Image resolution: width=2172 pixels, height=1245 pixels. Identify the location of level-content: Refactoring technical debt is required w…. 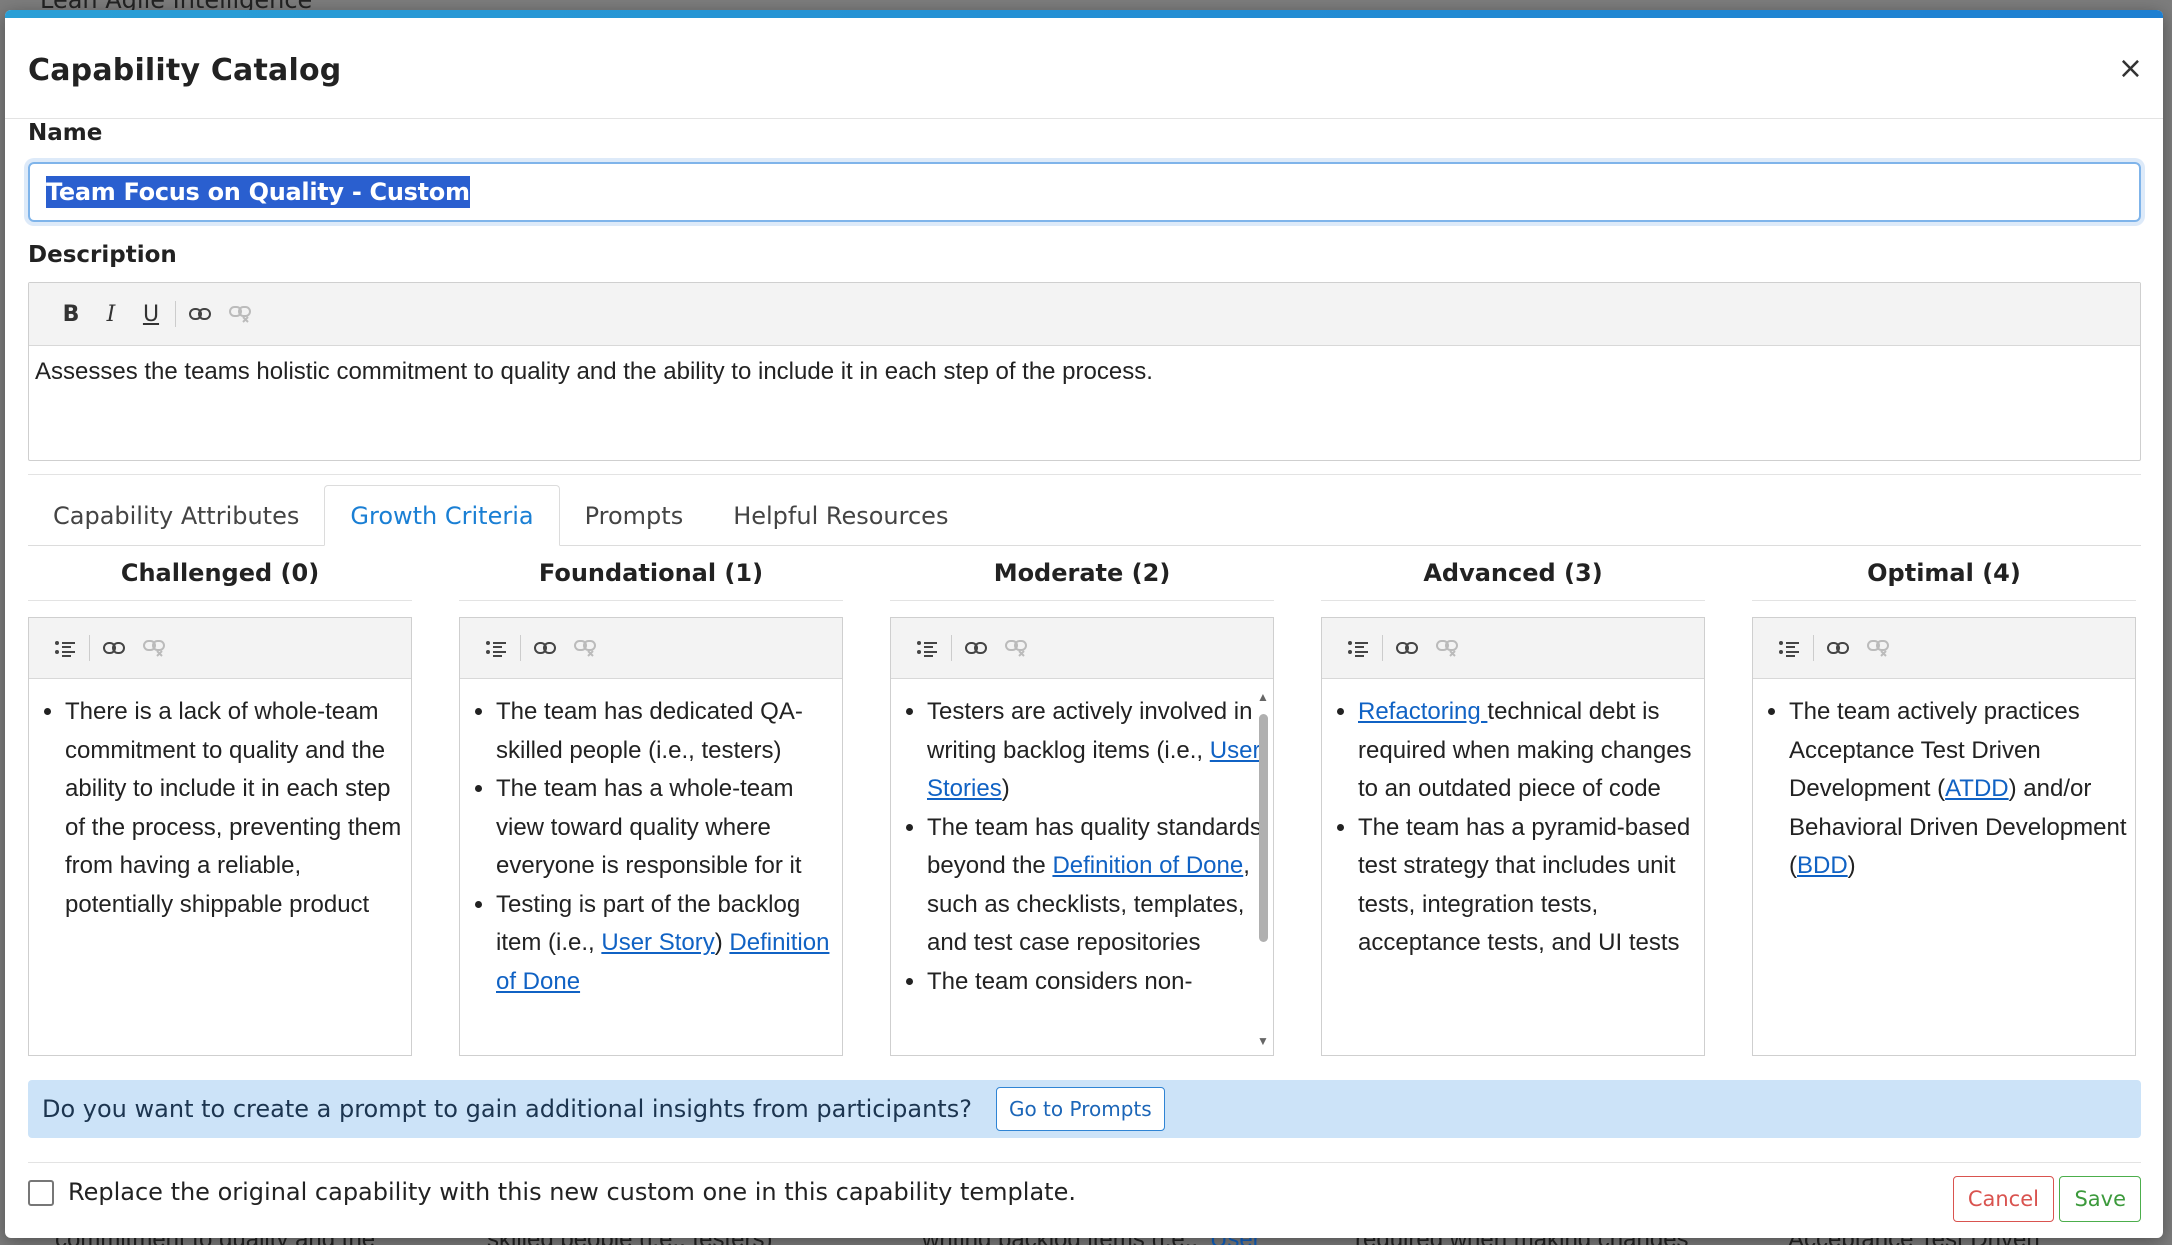
(1513, 821).